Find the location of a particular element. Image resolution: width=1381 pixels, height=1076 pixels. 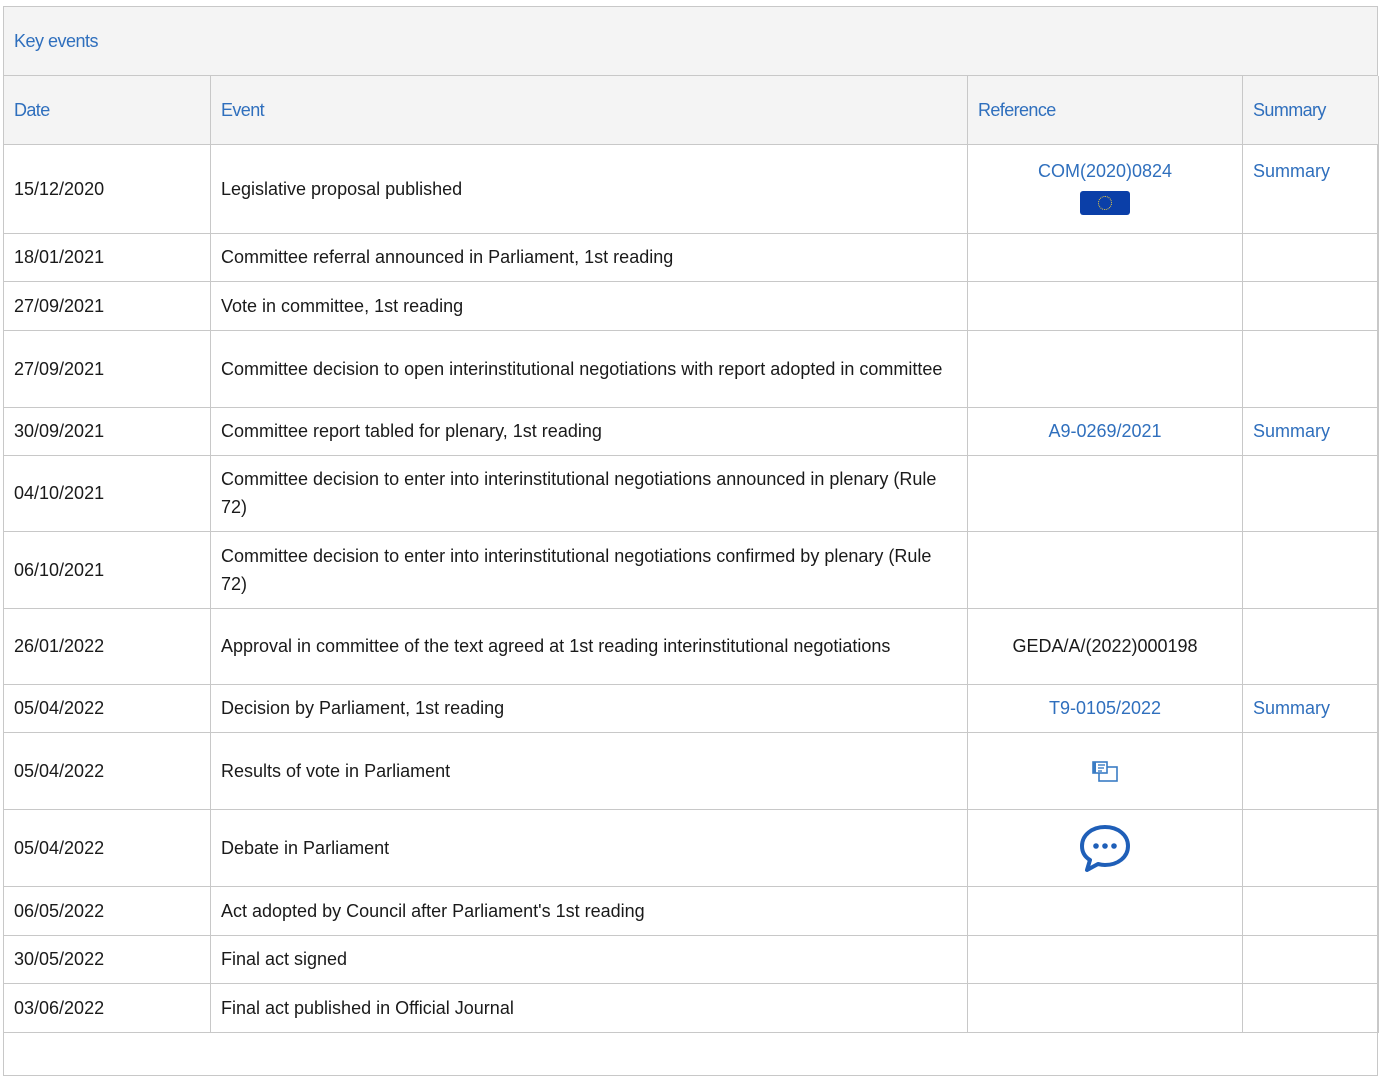

cell-date: 18/01/2021 is located at coordinates (107, 257).